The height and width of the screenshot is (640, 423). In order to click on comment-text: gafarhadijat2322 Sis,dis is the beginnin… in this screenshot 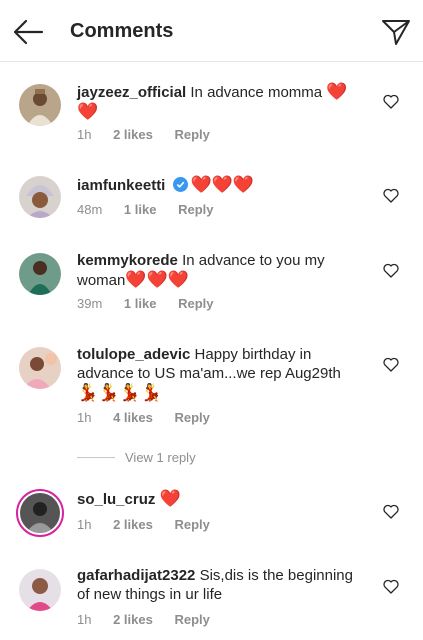, I will do `click(222, 585)`.